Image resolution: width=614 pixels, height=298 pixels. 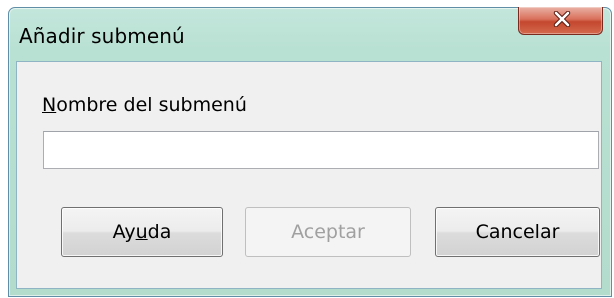 I want to click on close-button, so click(x=560, y=21).